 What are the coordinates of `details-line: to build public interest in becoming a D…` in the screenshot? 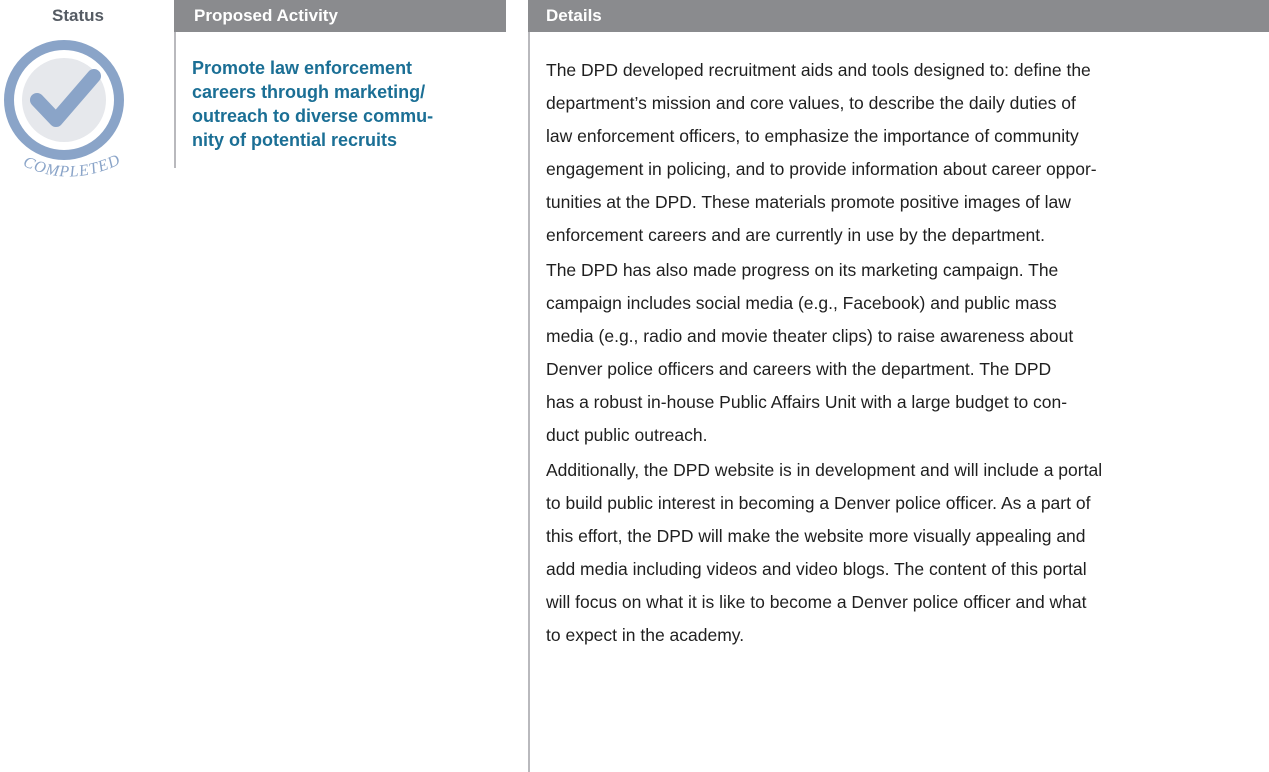 It's located at (818, 503).